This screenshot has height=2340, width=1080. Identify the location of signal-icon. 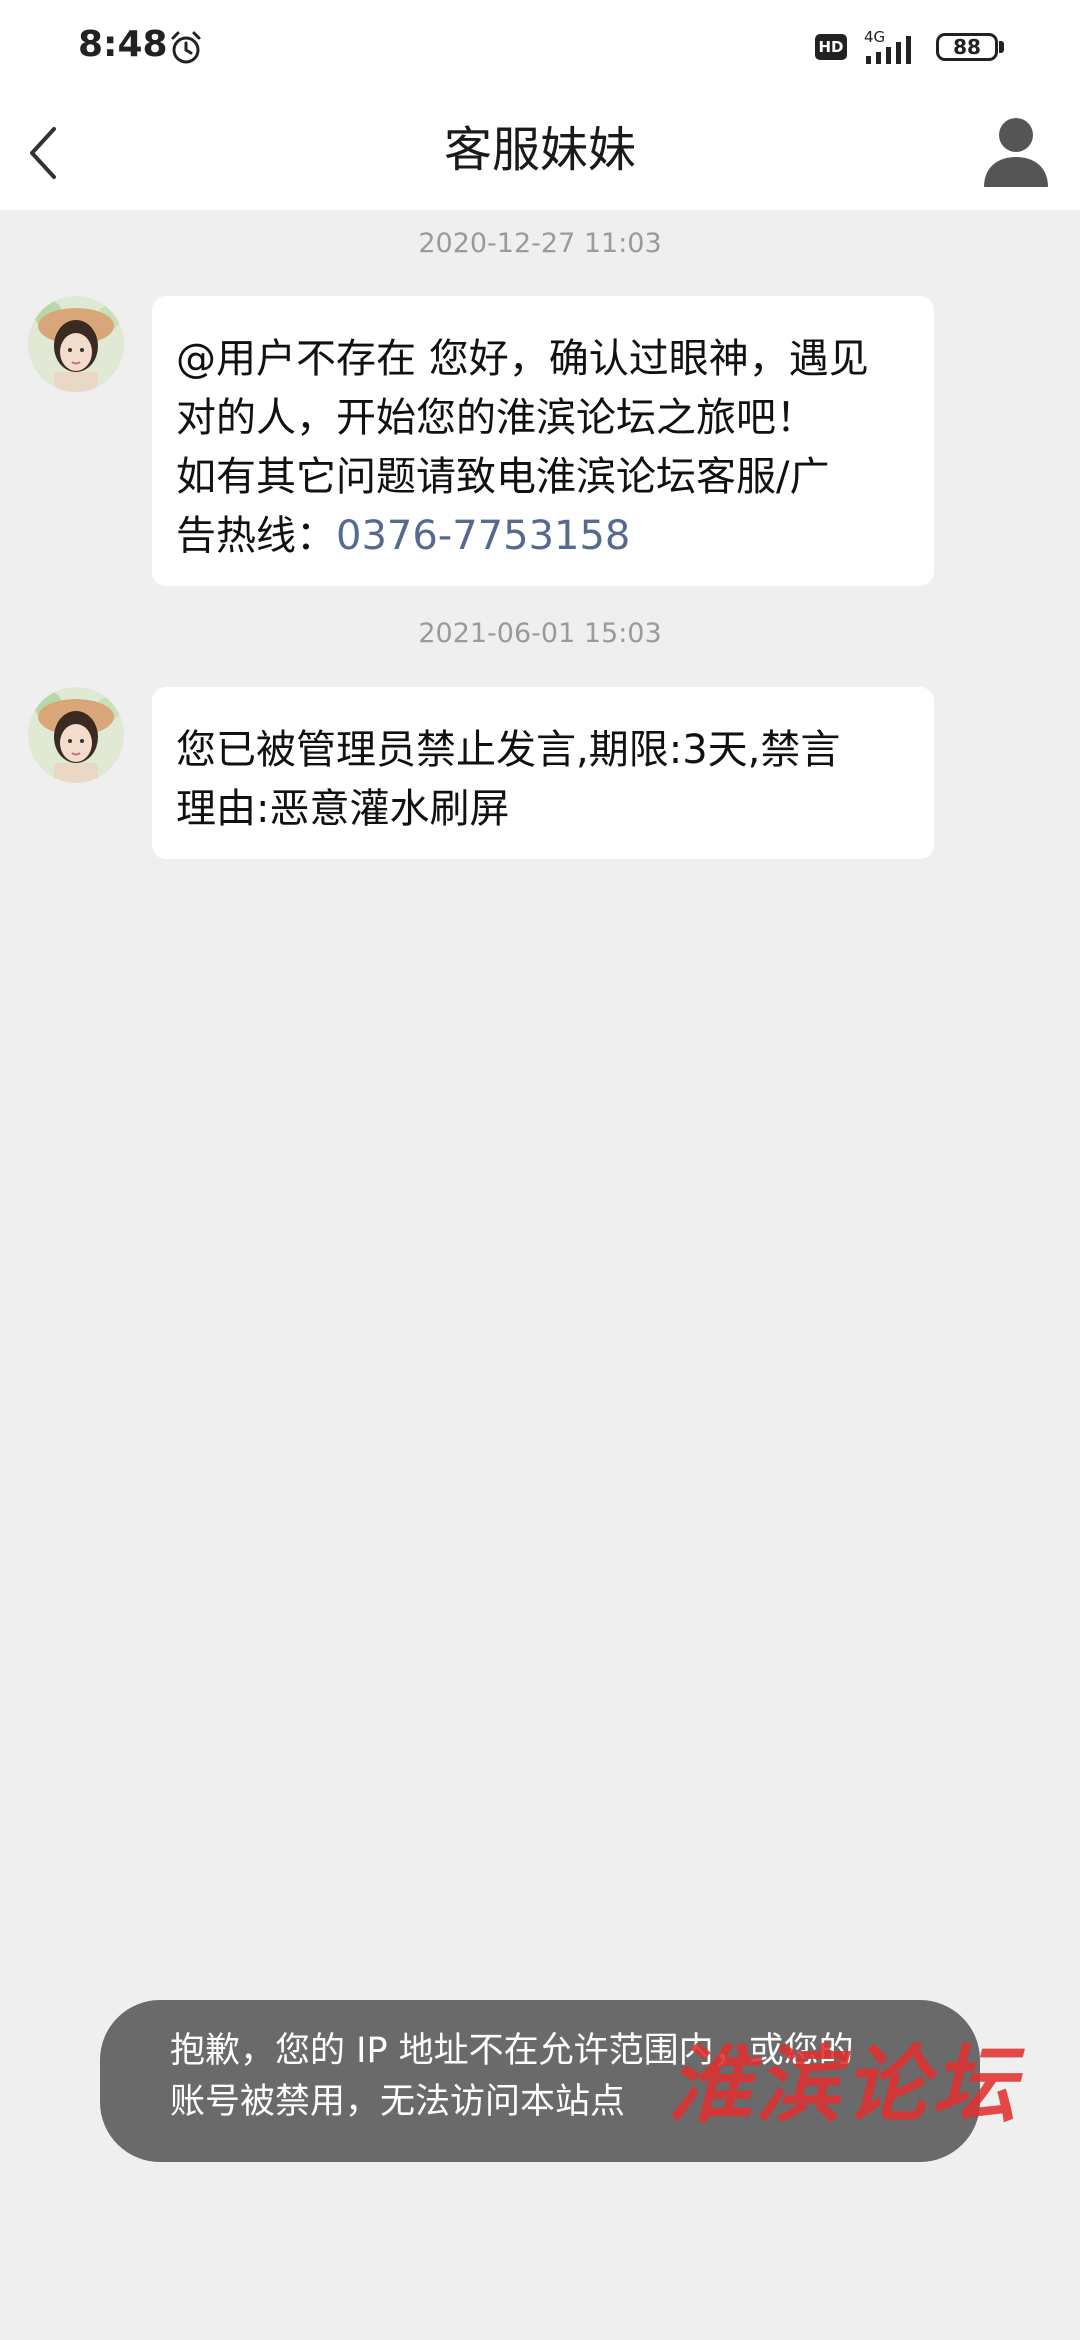
(888, 50).